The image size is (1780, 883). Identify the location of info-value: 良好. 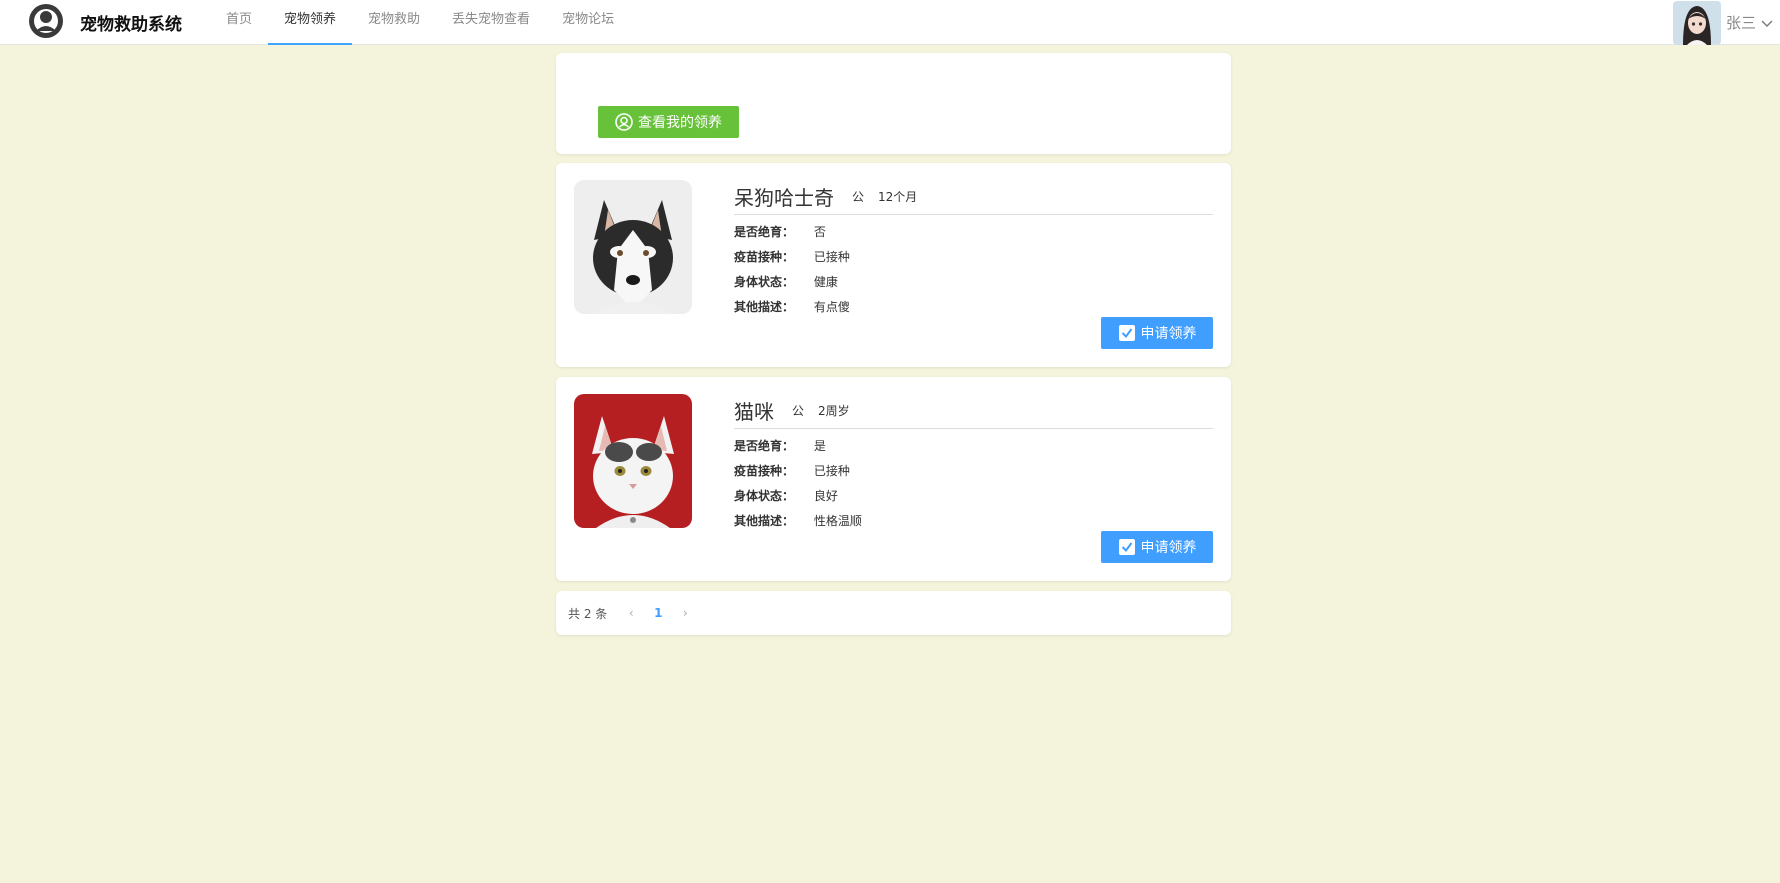
(825, 496).